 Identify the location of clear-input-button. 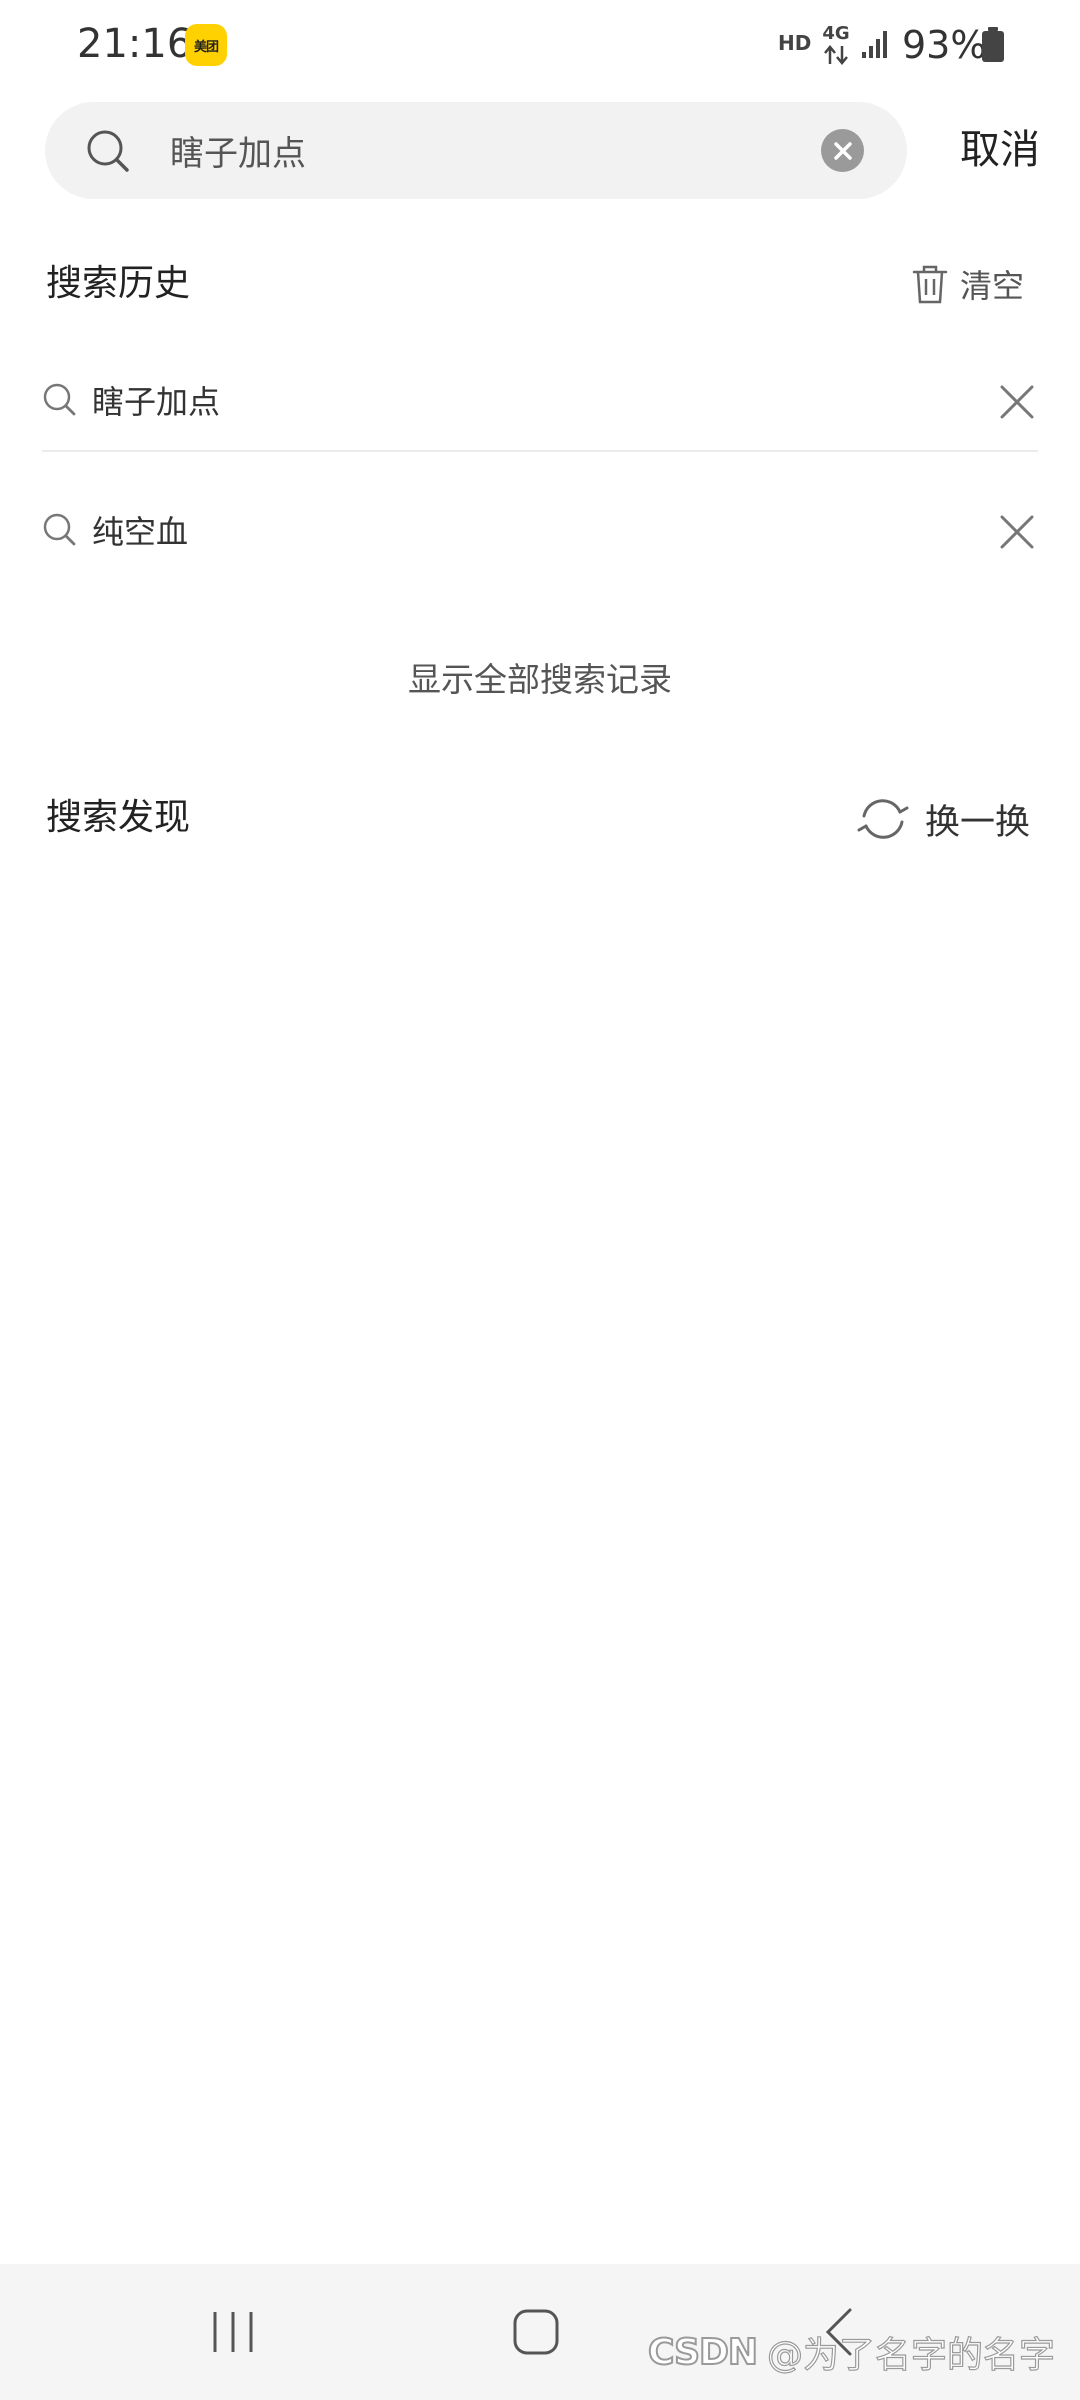
(842, 150).